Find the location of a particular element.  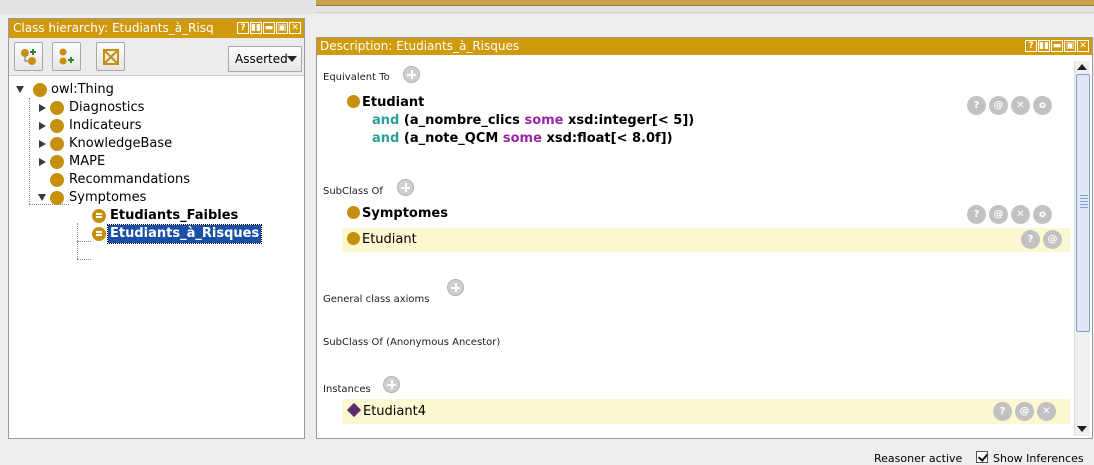

hierarchy-mode-select: Asserted is located at coordinates (265, 59).